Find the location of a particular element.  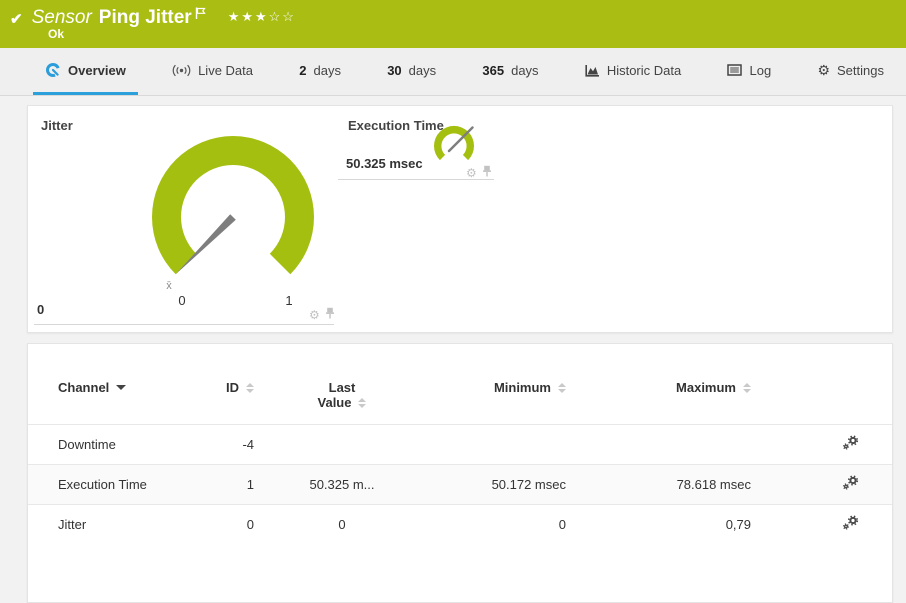

tab-number: 2 is located at coordinates (303, 70).